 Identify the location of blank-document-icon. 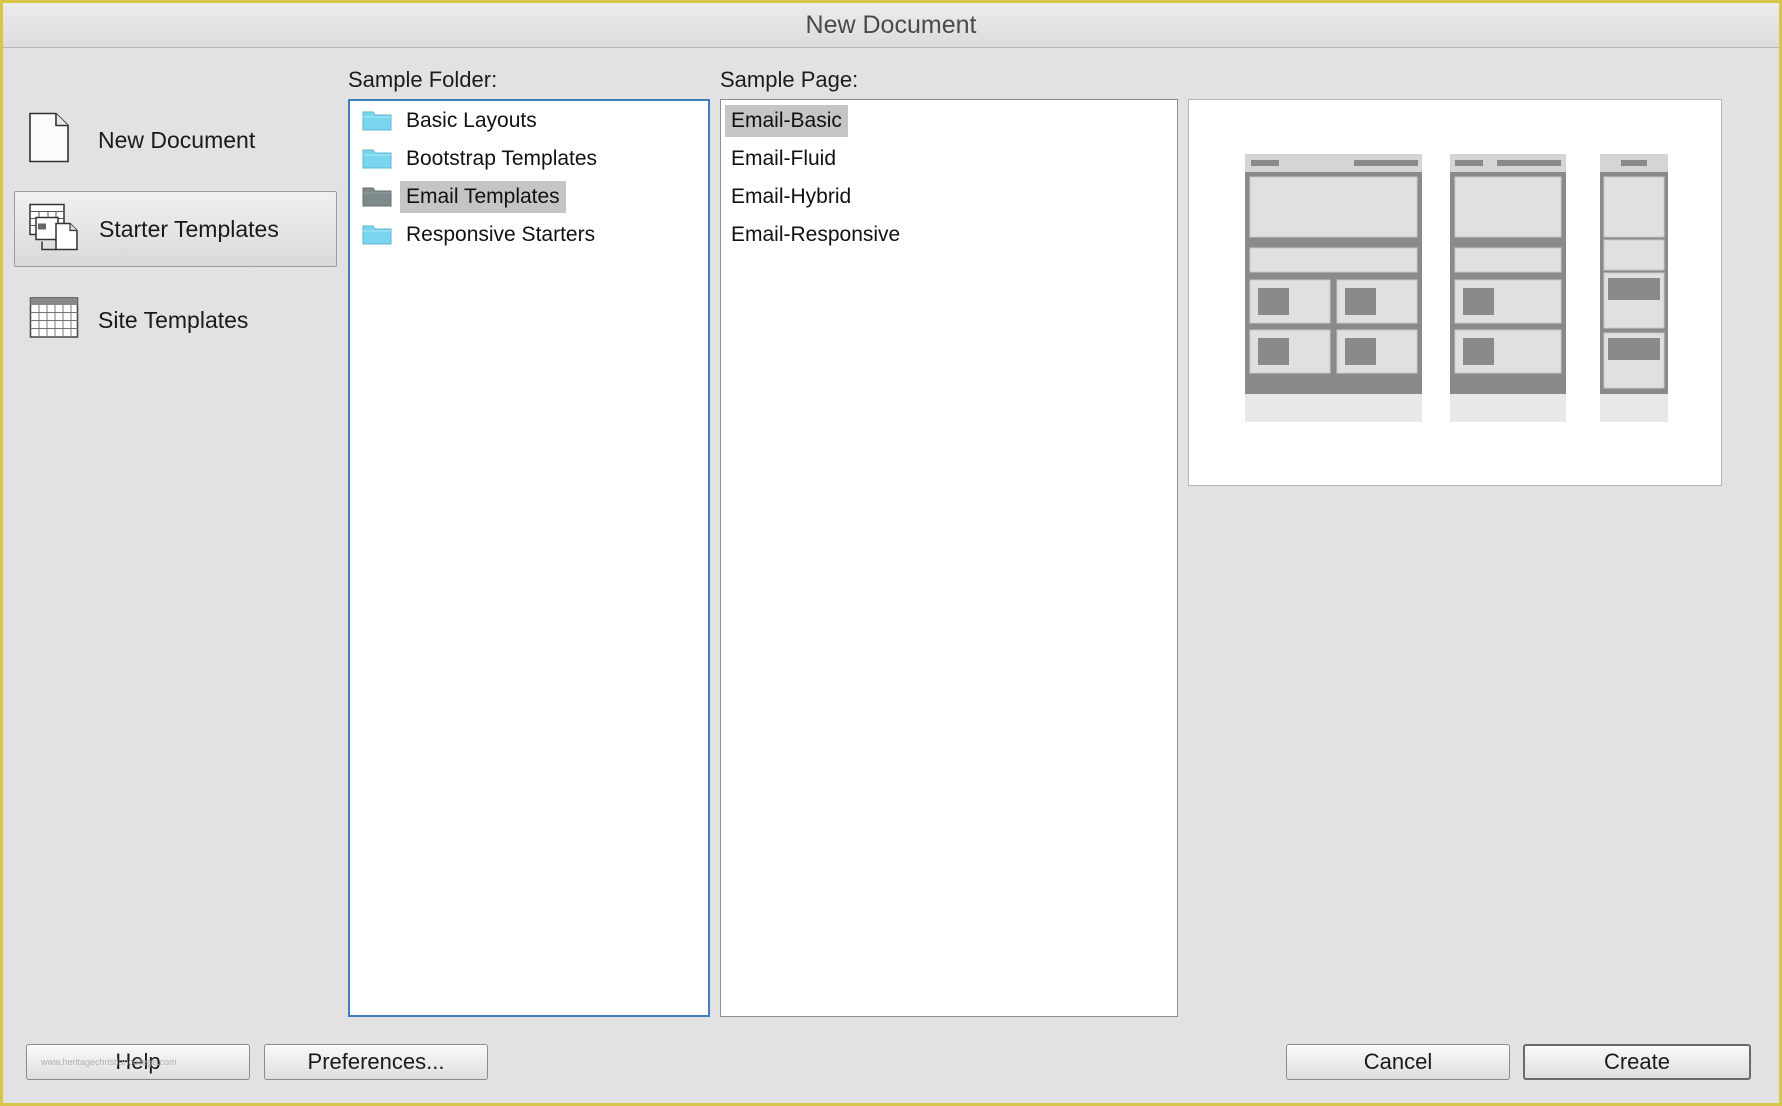
(49, 140).